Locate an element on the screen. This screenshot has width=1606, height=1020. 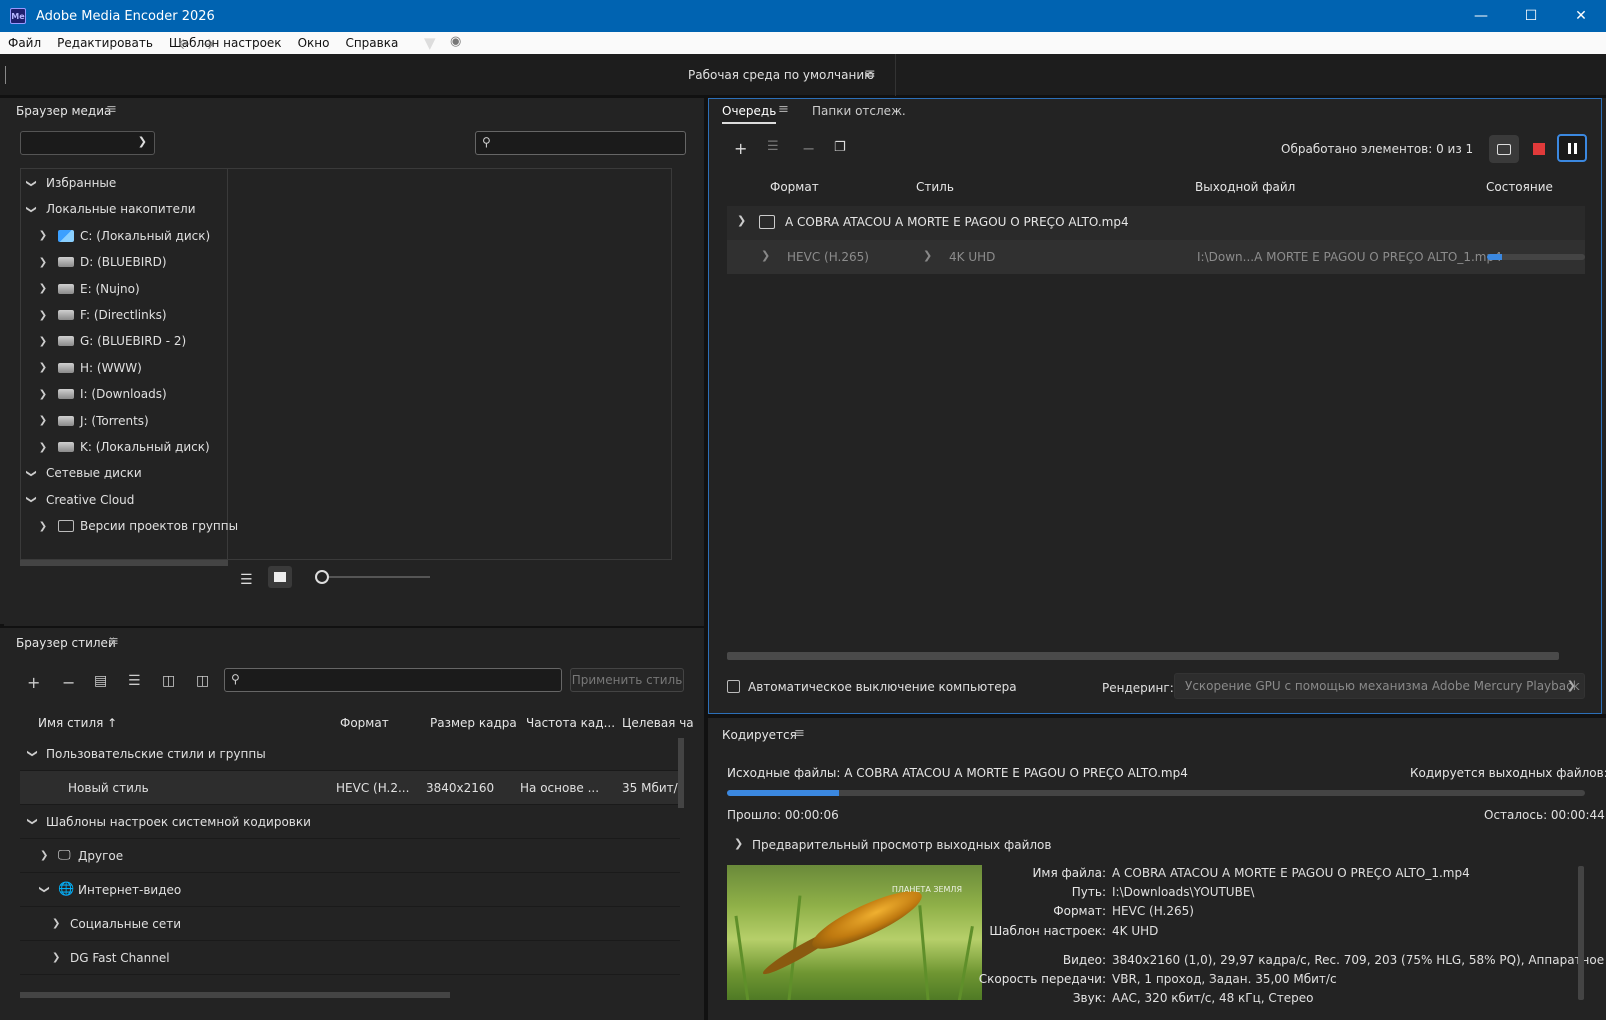
style-search-box: ⚲ is located at coordinates (393, 680).